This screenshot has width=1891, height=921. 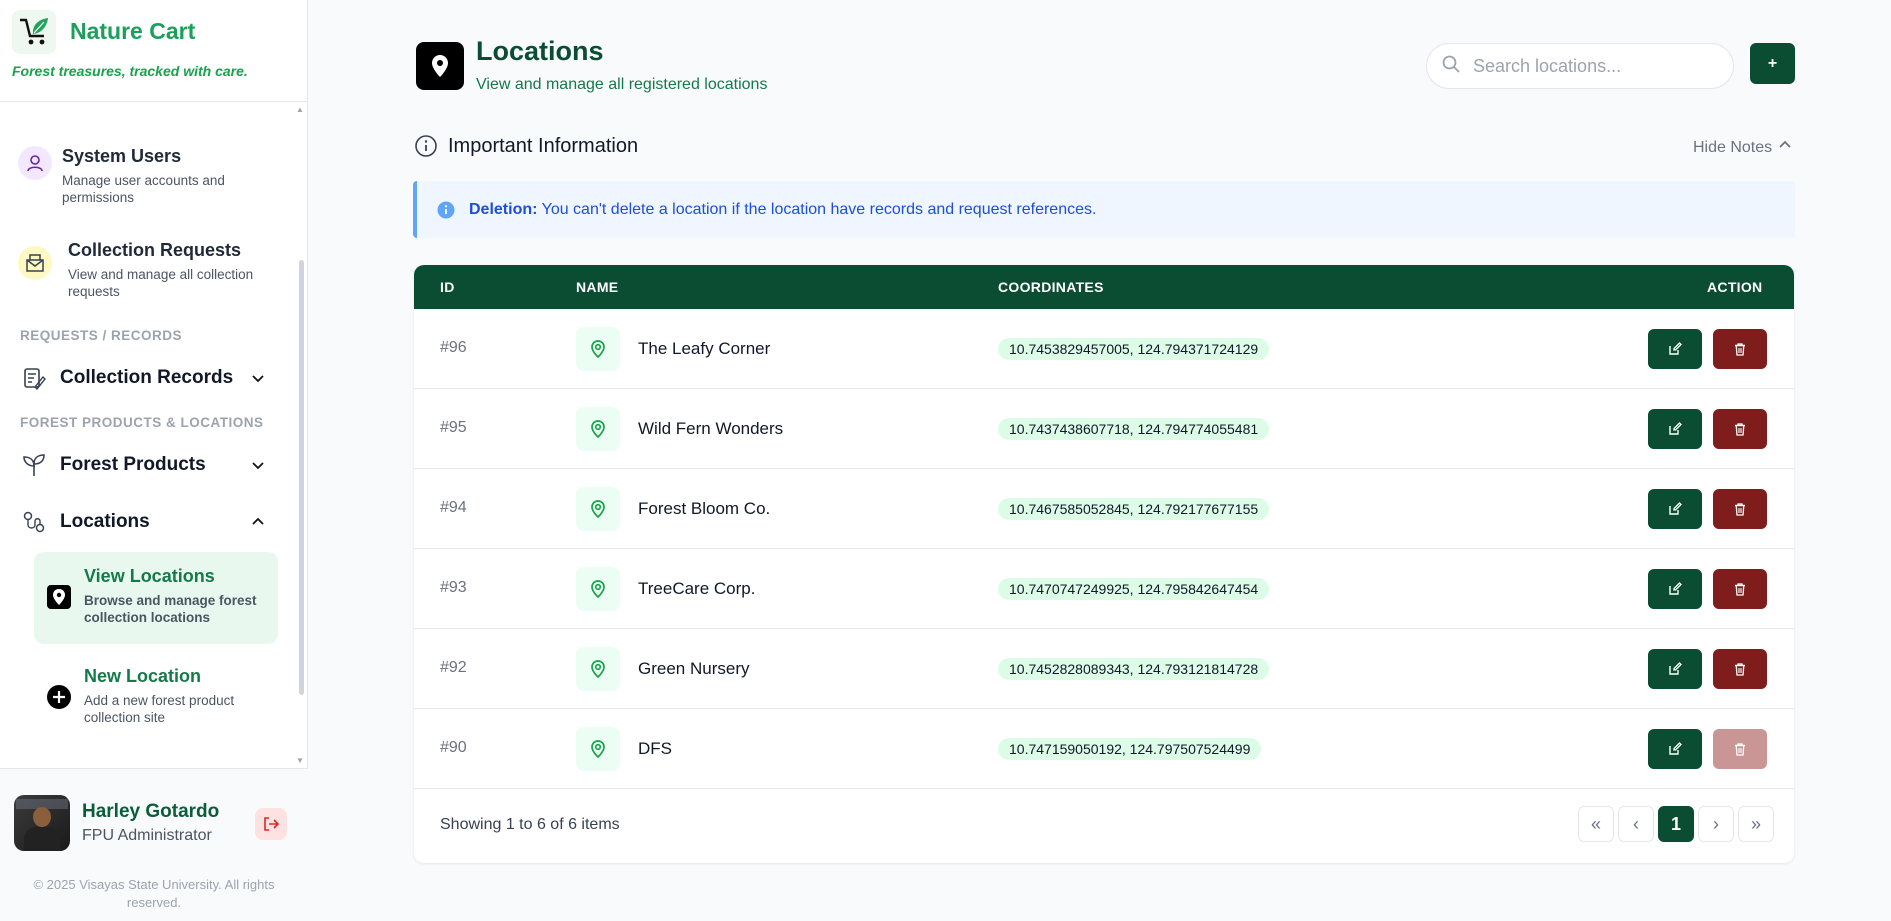 I want to click on logout-button, so click(x=271, y=824).